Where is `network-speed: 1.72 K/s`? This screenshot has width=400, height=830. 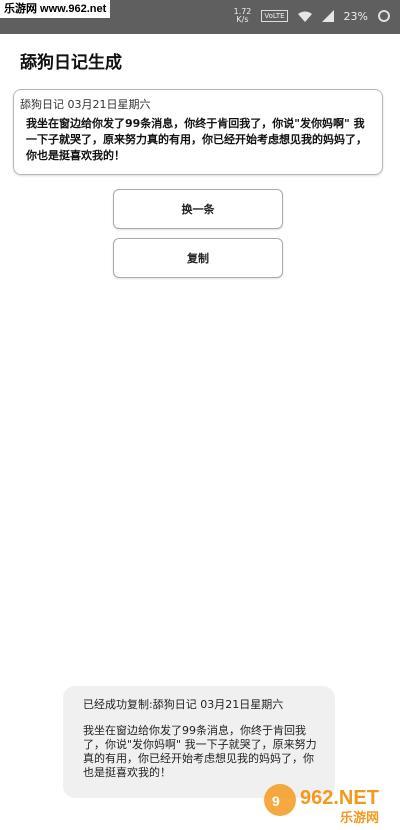 network-speed: 1.72 K/s is located at coordinates (243, 16).